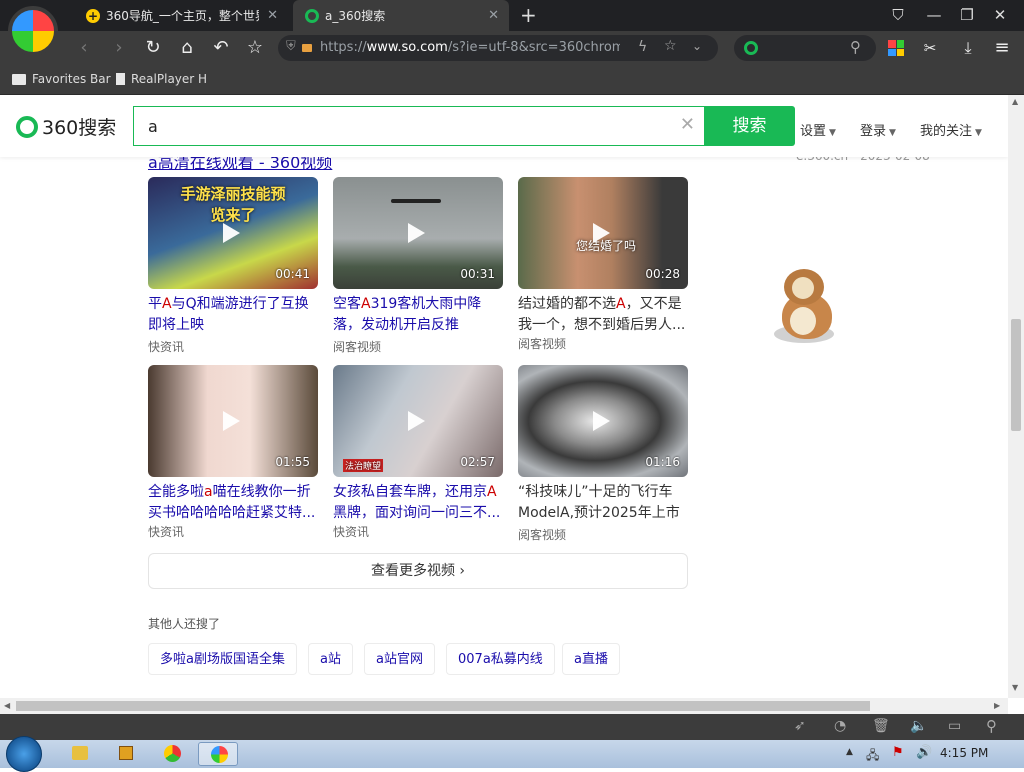  I want to click on login-link: 登录 ▼, so click(878, 129).